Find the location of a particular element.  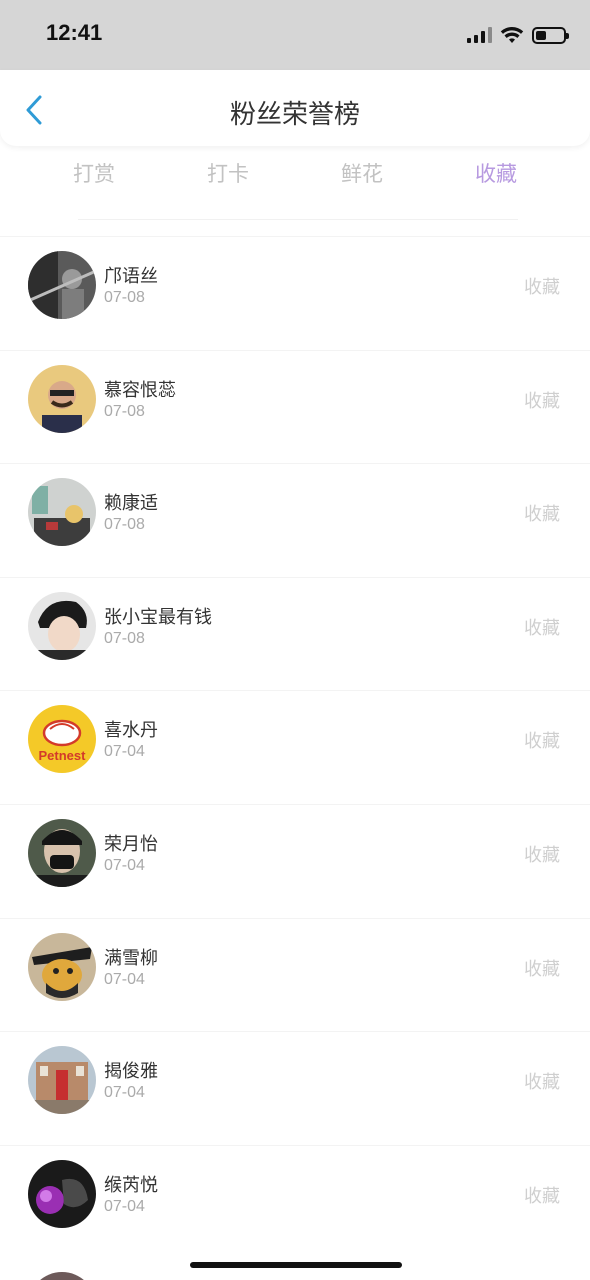

tab-flowers: 鲜花 is located at coordinates (362, 176).